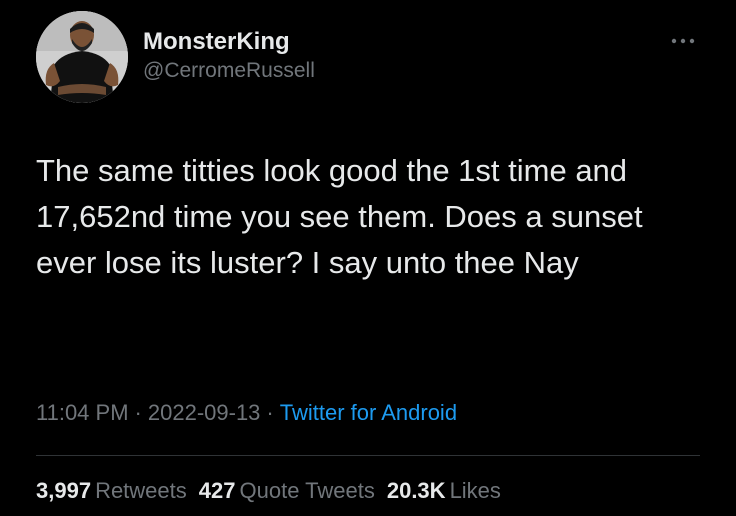 This screenshot has width=736, height=516. I want to click on tweet-metadata: 11:04 PM · 2022-09-13 · Twitter for Android, so click(246, 413).